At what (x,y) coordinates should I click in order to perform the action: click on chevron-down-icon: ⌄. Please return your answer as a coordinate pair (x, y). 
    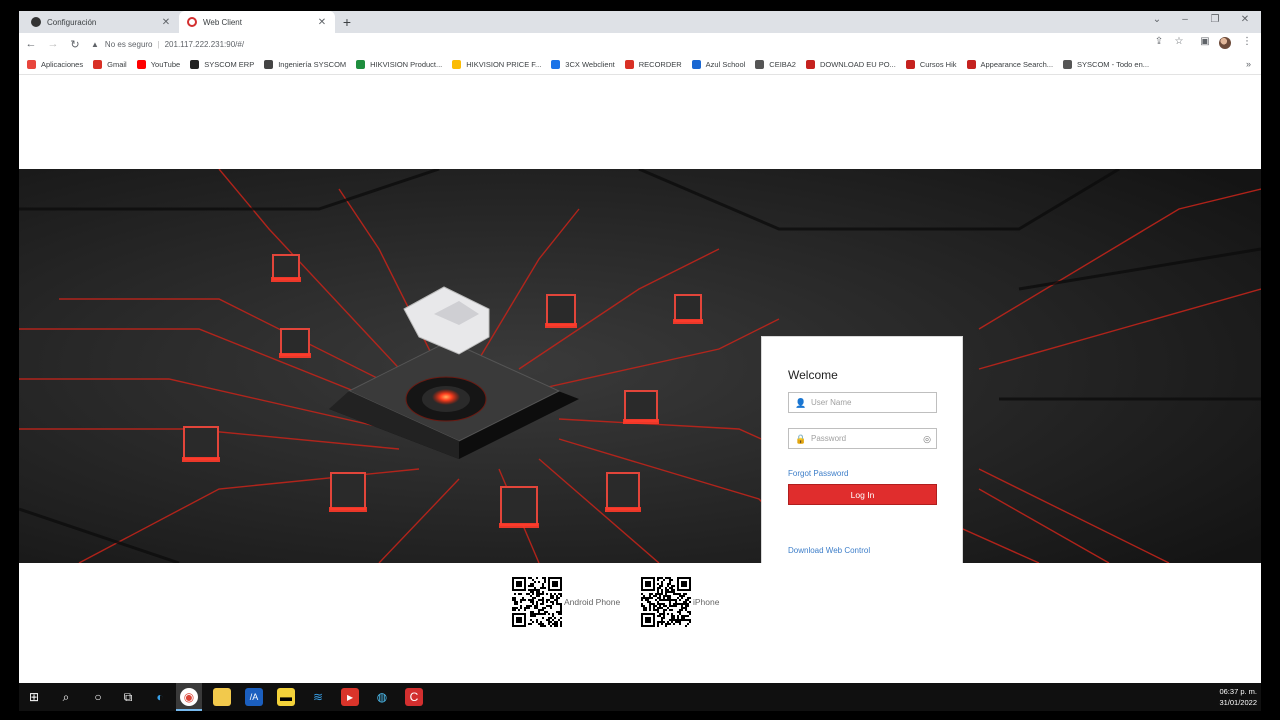
    Looking at the image, I should click on (1157, 19).